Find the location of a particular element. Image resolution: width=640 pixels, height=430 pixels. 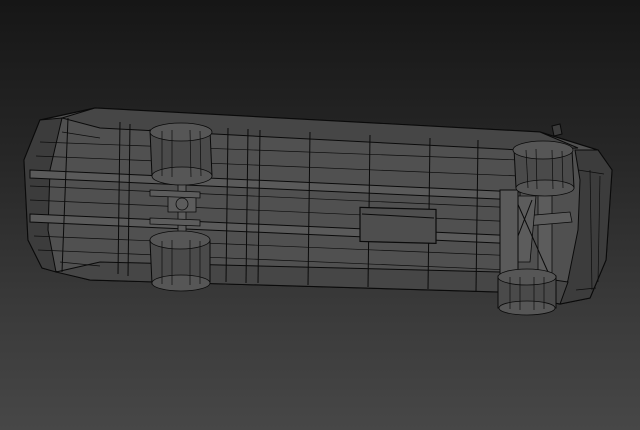

side-mirror is located at coordinates (557, 130).